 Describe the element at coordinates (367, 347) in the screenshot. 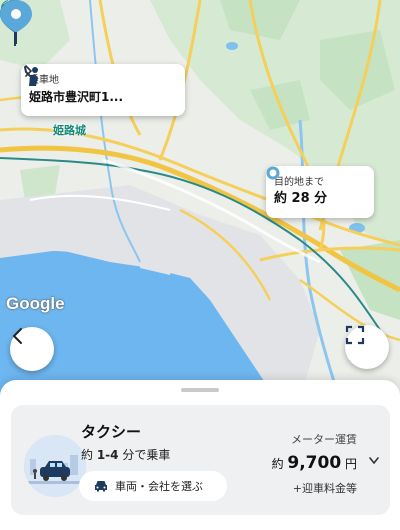

I see `fullscreen-button` at that location.